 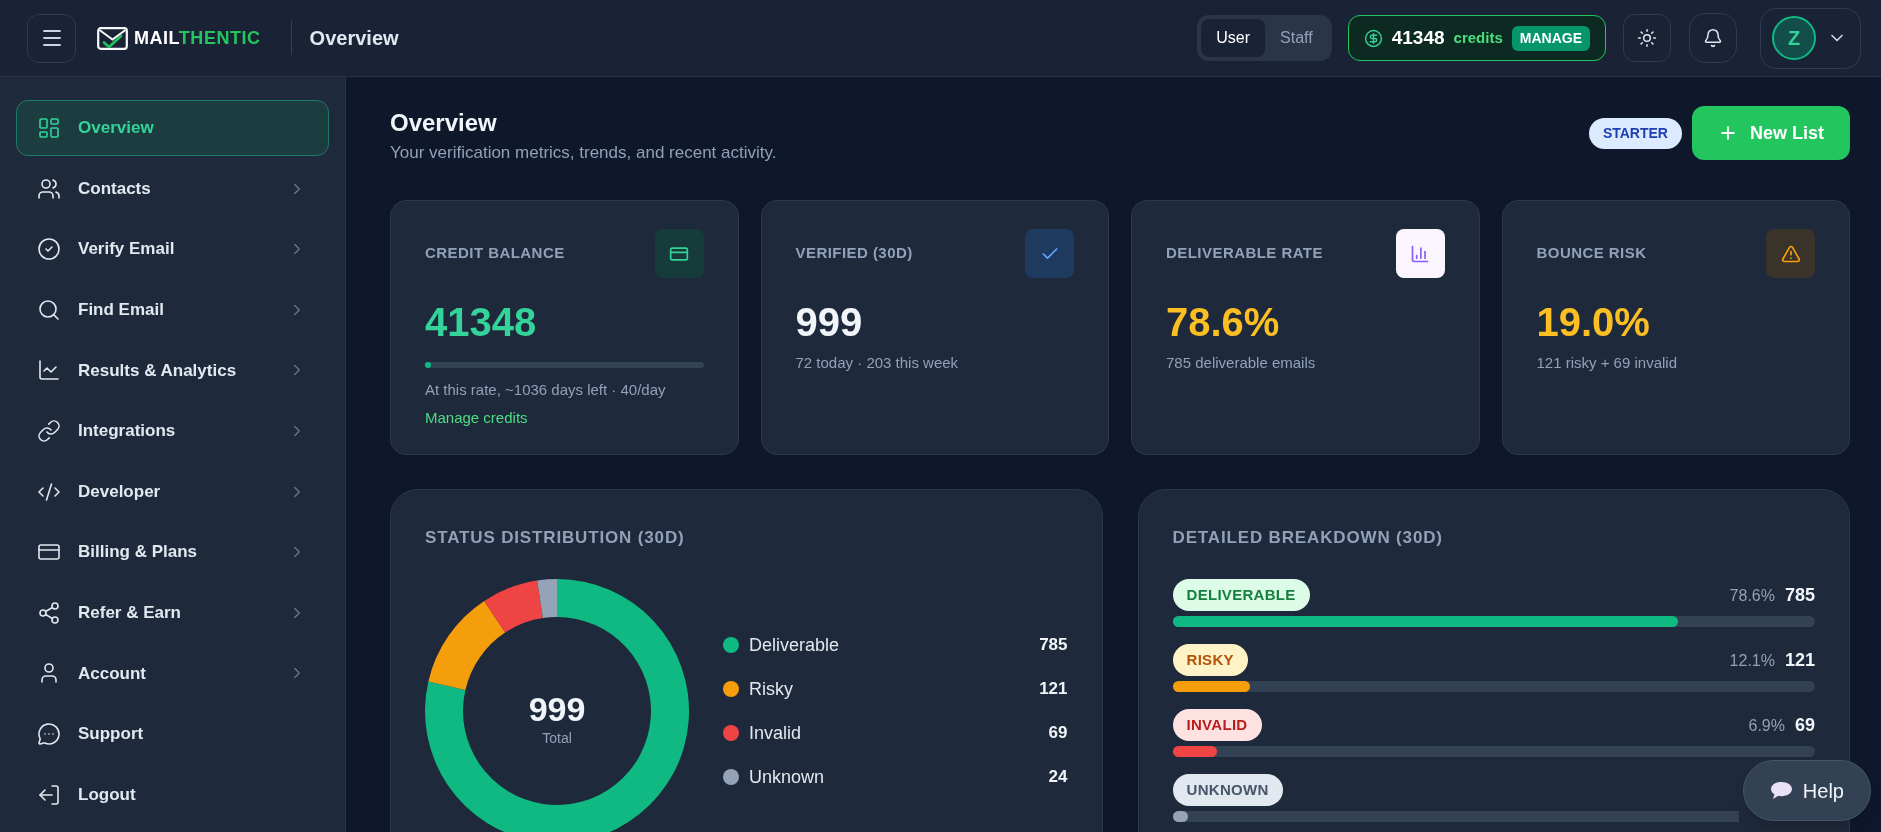 What do you see at coordinates (854, 253) in the screenshot?
I see `stat-label: VERIFIED (30D)` at bounding box center [854, 253].